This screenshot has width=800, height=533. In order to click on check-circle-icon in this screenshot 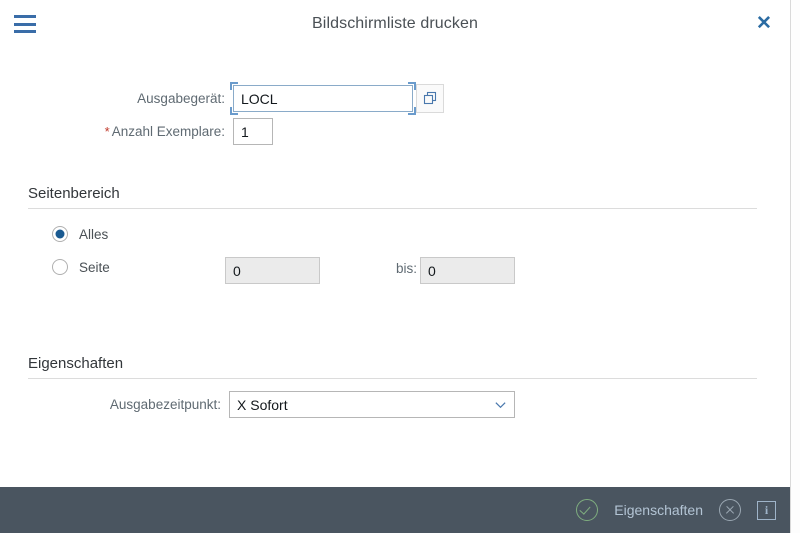, I will do `click(587, 510)`.